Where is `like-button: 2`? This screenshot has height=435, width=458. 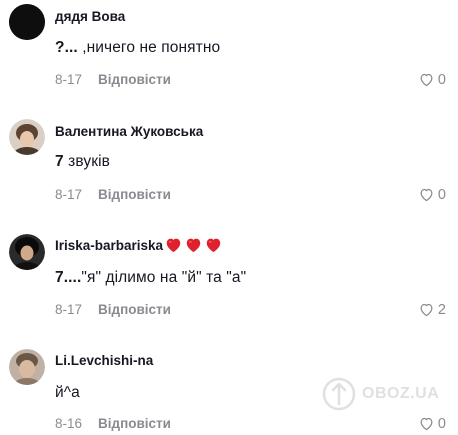
like-button: 2 is located at coordinates (432, 309).